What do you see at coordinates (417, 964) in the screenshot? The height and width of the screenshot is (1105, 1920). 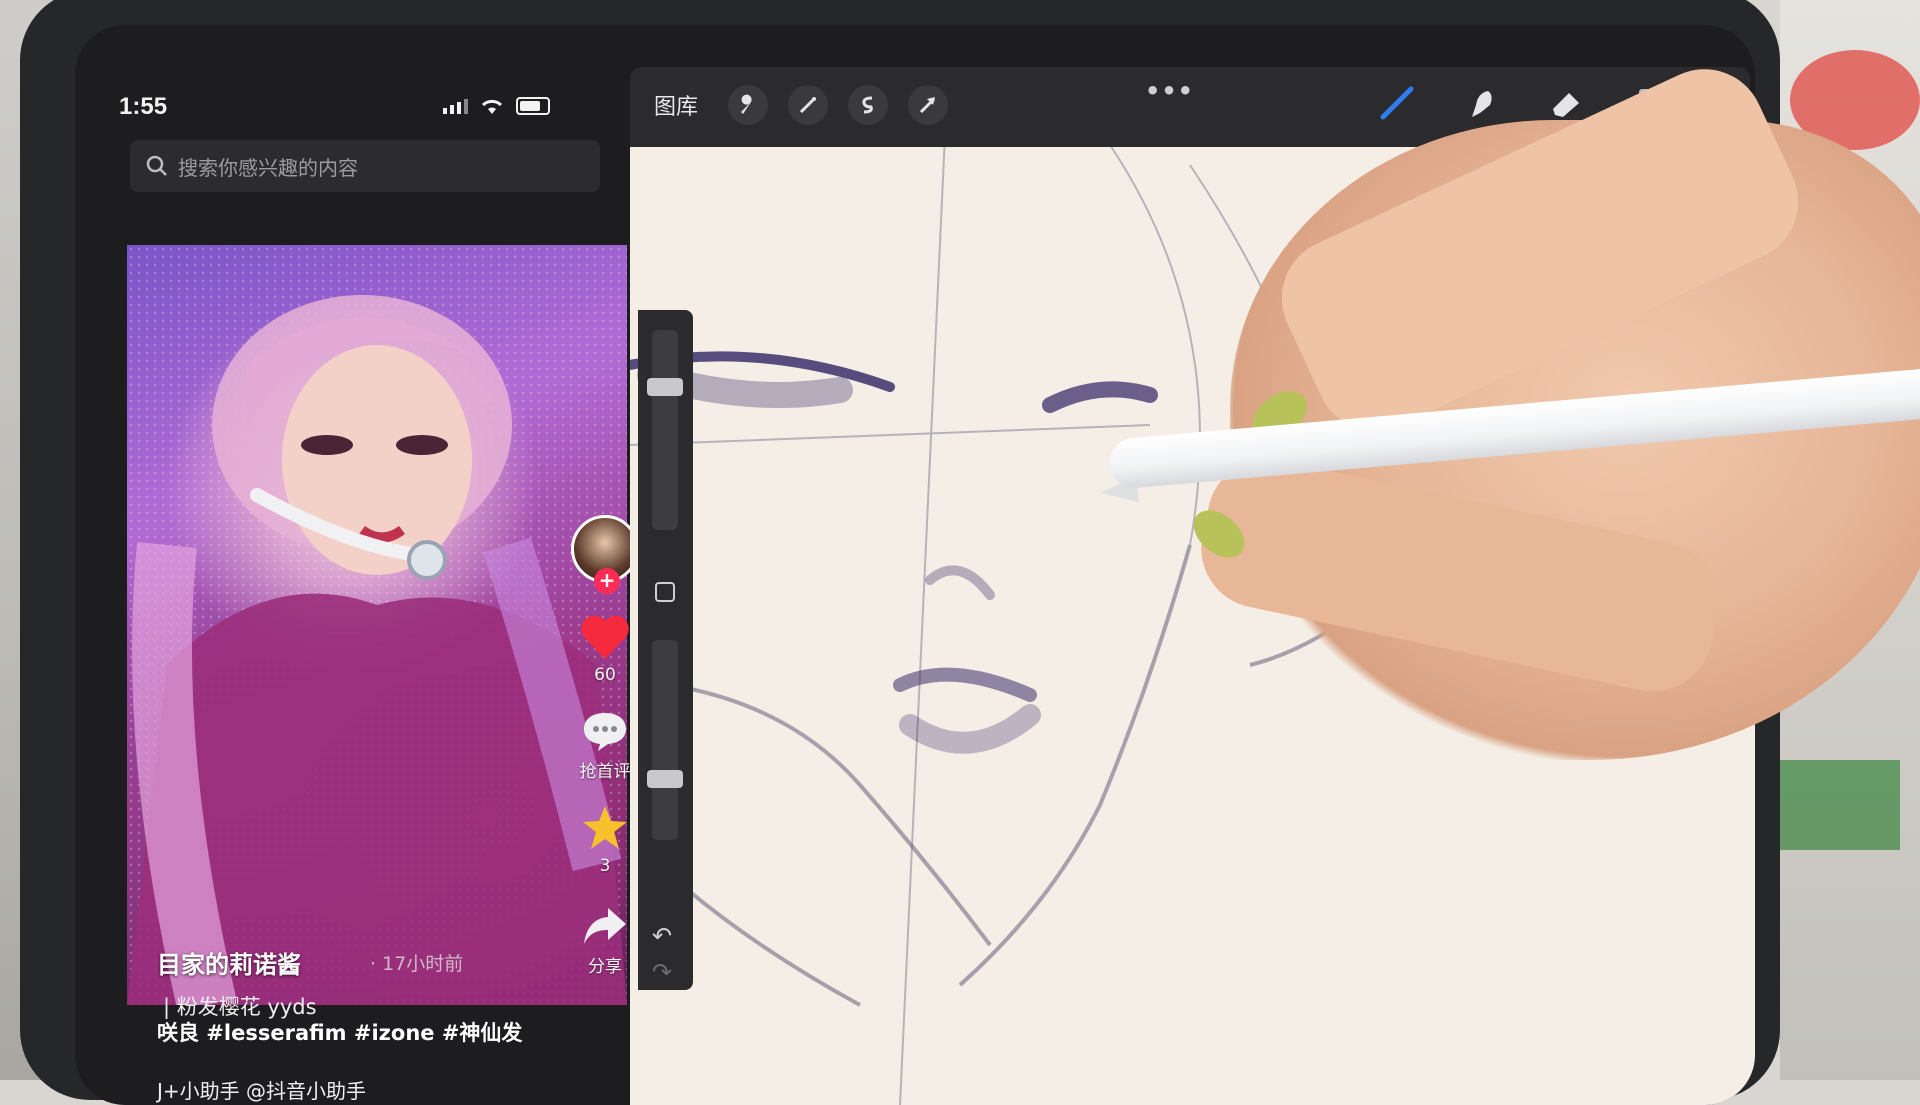 I see `video-time: · 17小时前` at bounding box center [417, 964].